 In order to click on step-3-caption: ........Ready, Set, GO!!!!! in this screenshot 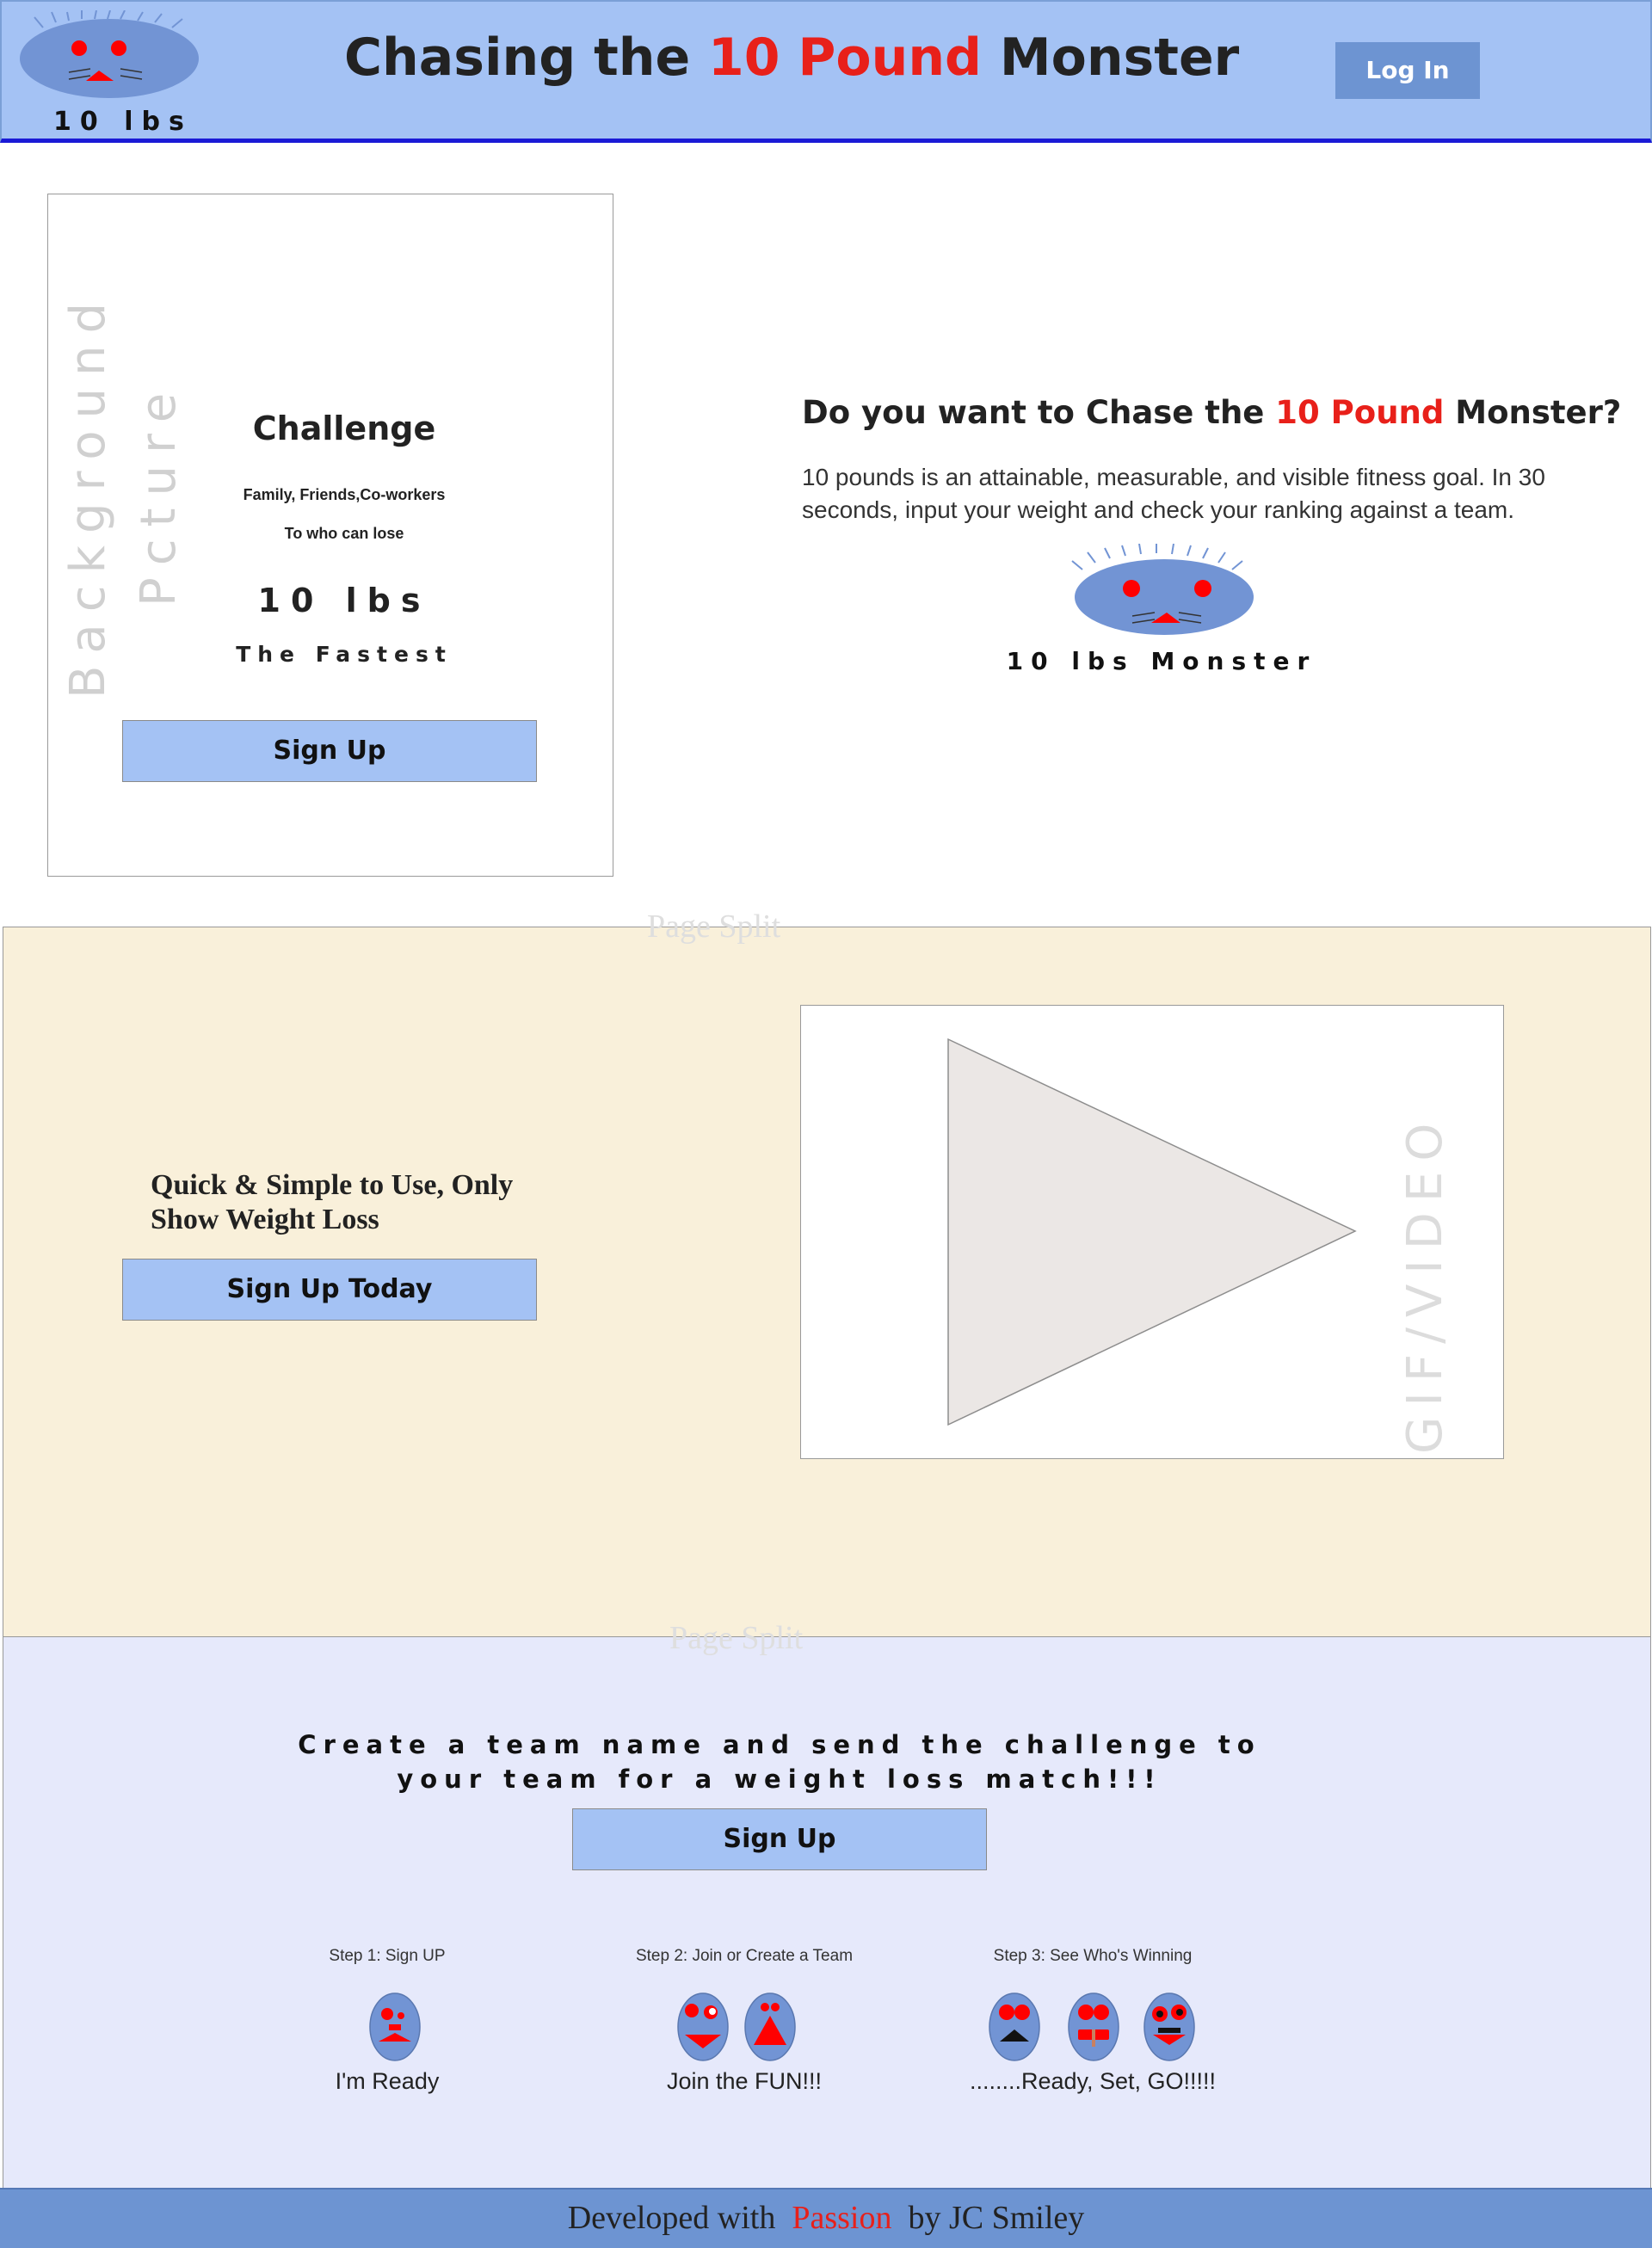, I will do `click(1093, 2081)`.